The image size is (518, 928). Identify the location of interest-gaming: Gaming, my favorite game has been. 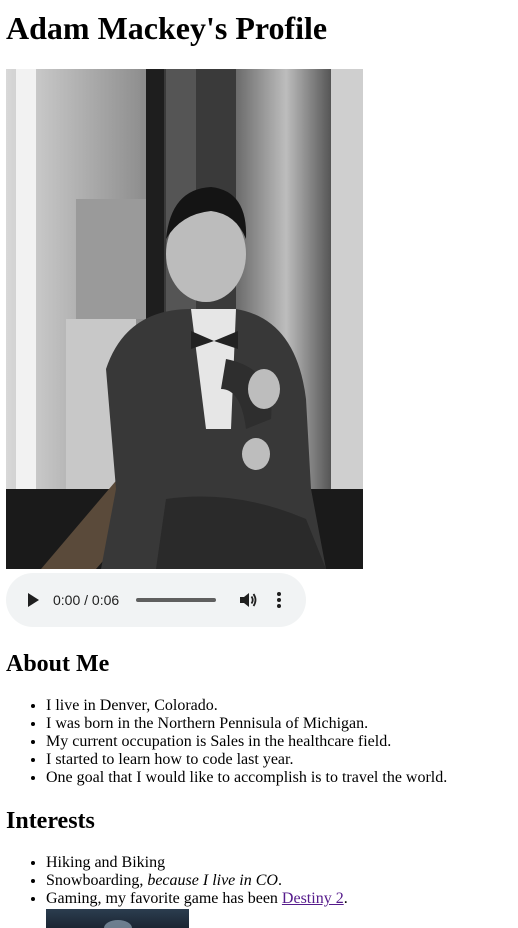
(164, 898).